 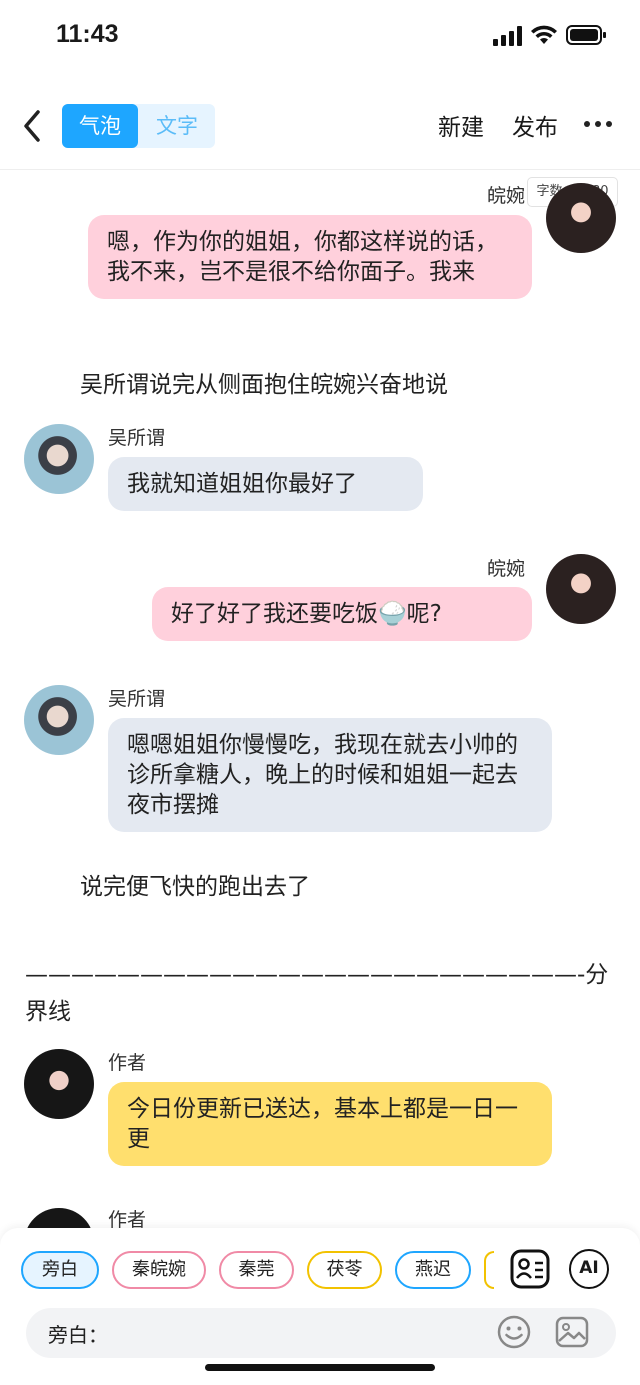 I want to click on message-bubble: 嗯嗯姐姐你慢慢吃，我现在就去小帅的诊所拿糖人，晚上的时候和姐姐一起去夜市摆摊, so click(x=330, y=775).